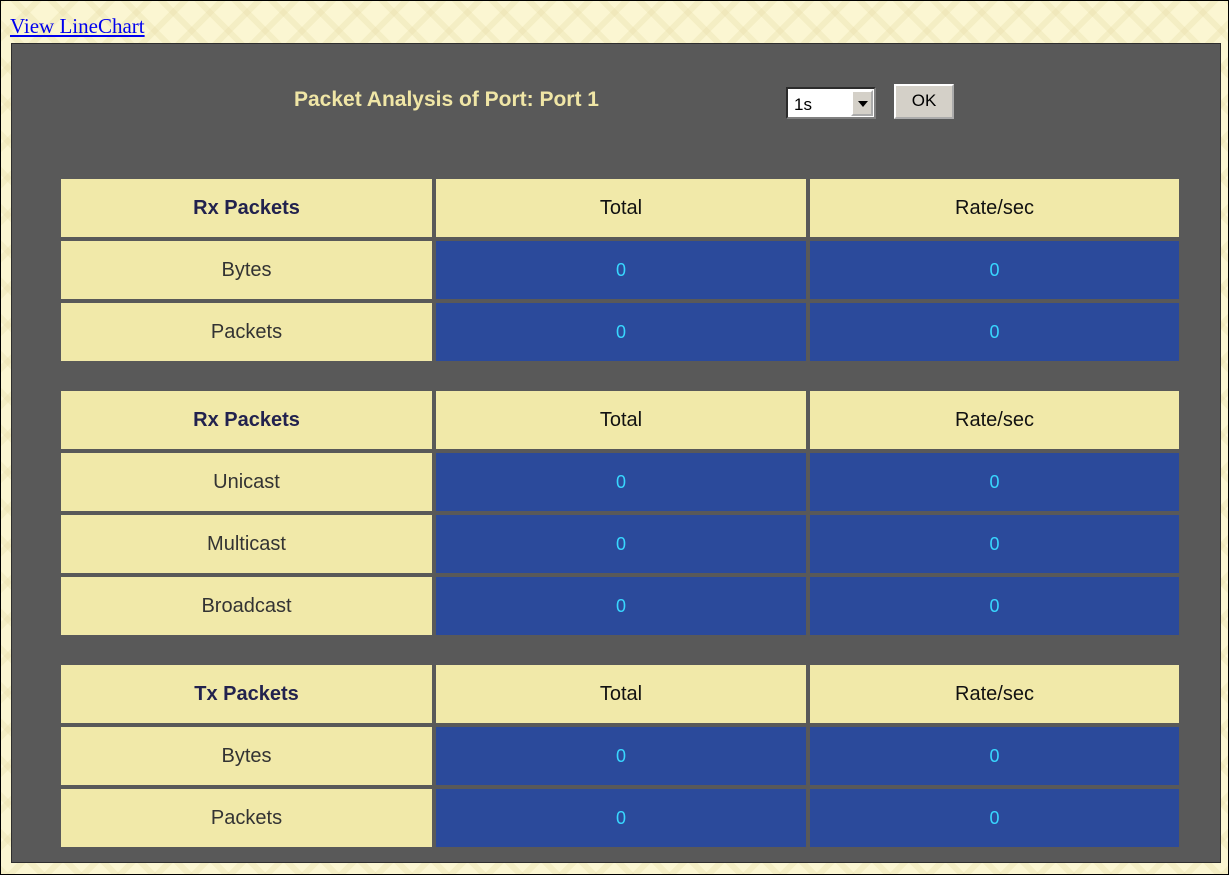 Image resolution: width=1229 pixels, height=875 pixels. What do you see at coordinates (246, 482) in the screenshot?
I see `row-label: Unicast` at bounding box center [246, 482].